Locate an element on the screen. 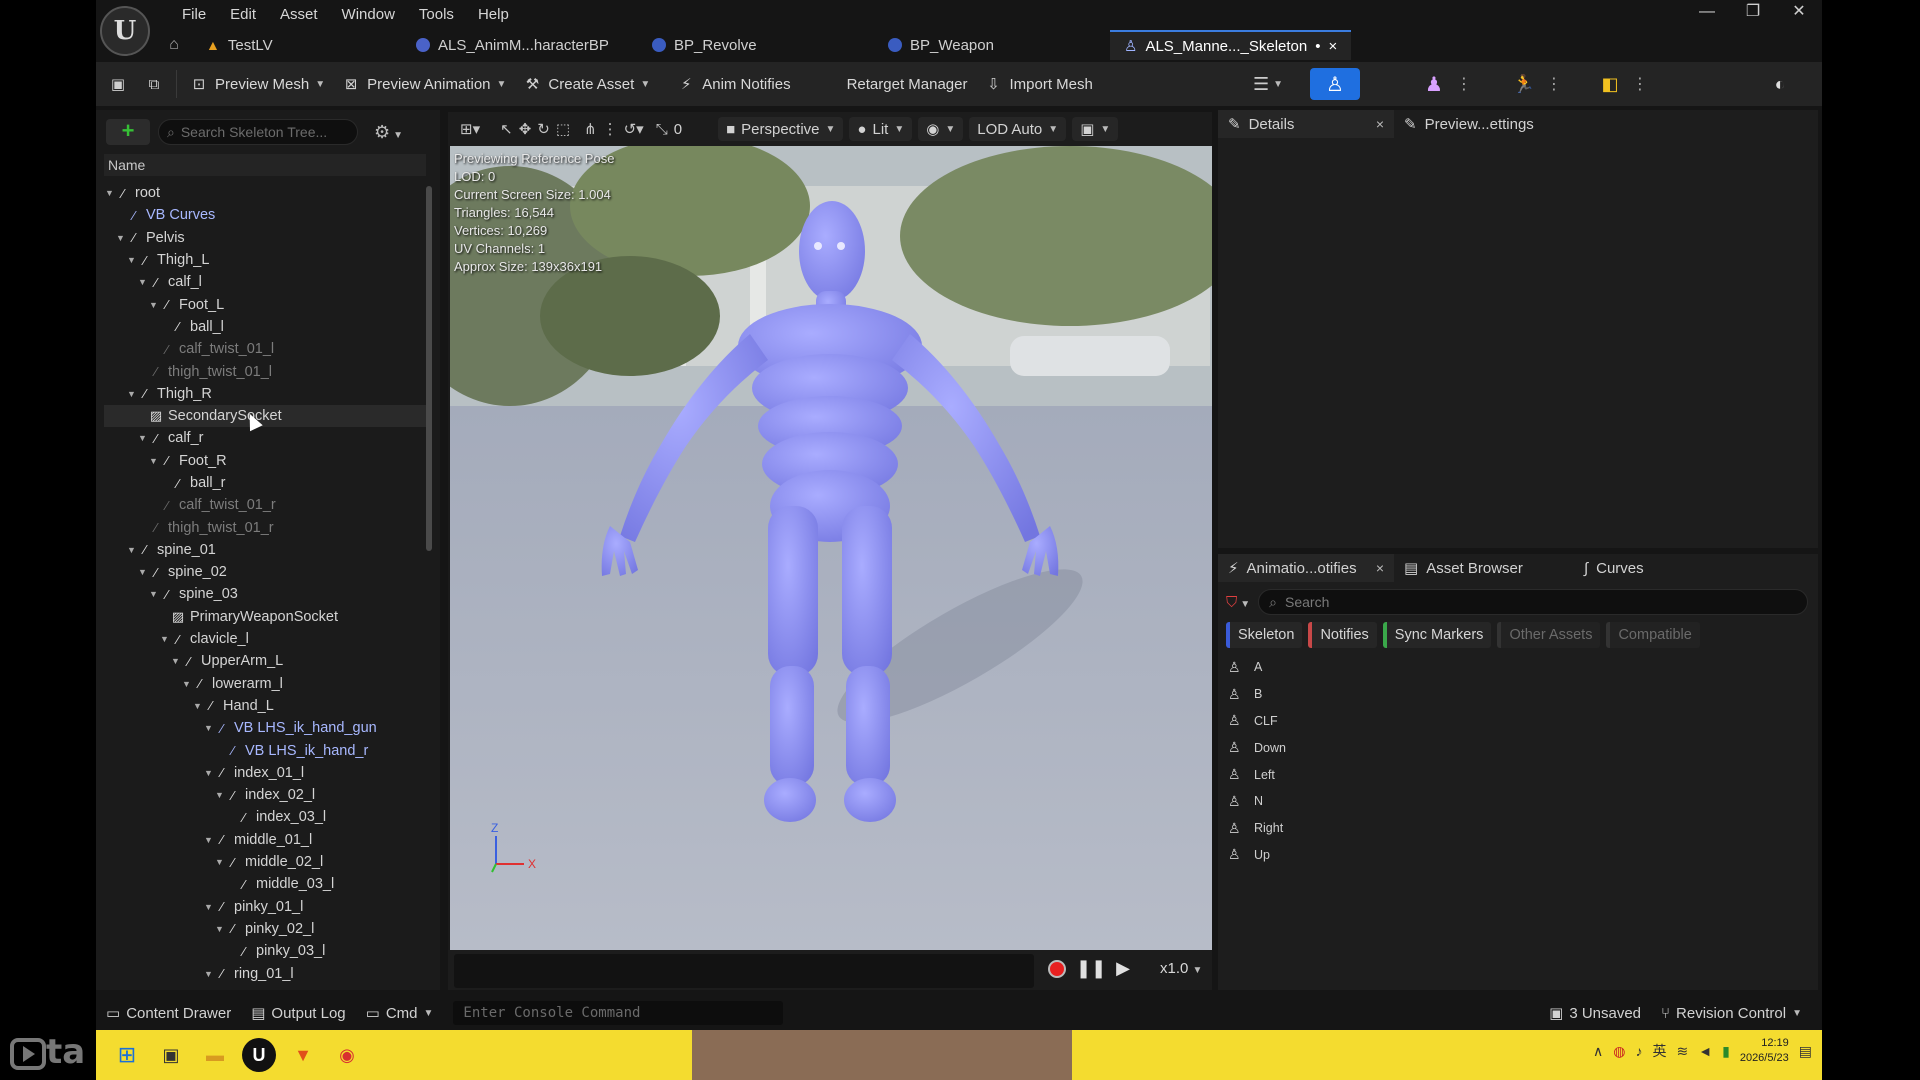 The width and height of the screenshot is (1920, 1080). tree-node: ⁄ thigh_twist_01_l is located at coordinates (265, 371).